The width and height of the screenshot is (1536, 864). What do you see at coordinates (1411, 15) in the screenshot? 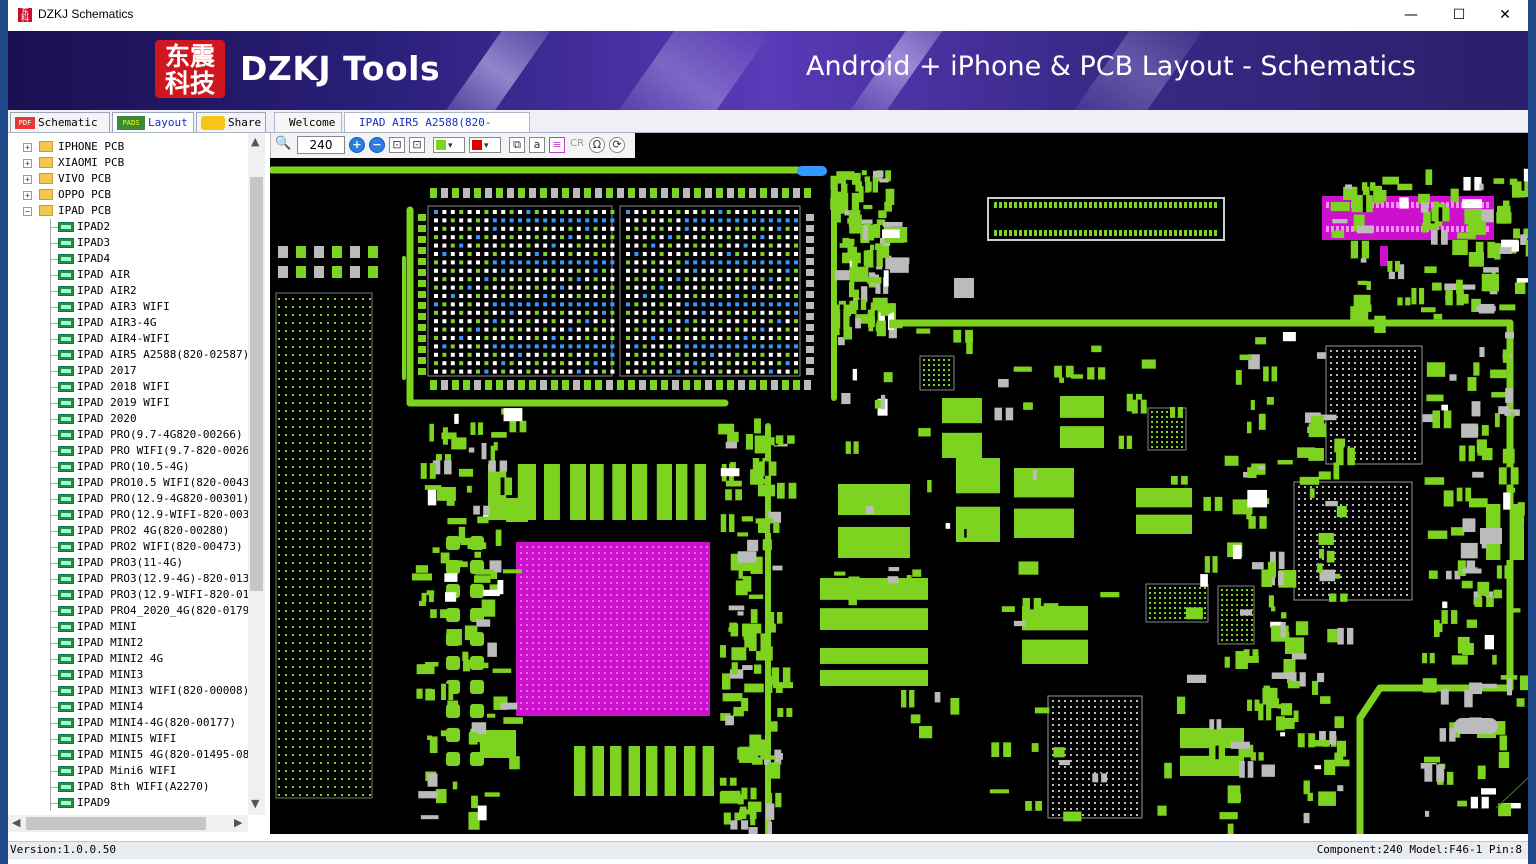
I see `minimize-button: —` at bounding box center [1411, 15].